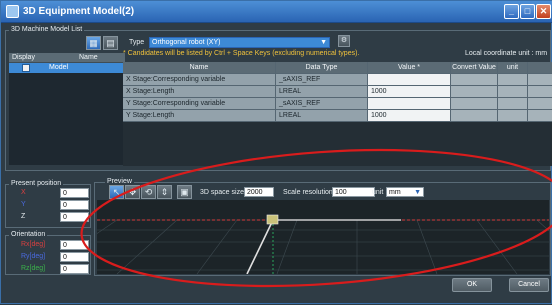 This screenshot has height=305, width=552. I want to click on model-list-body, so click(67, 119).